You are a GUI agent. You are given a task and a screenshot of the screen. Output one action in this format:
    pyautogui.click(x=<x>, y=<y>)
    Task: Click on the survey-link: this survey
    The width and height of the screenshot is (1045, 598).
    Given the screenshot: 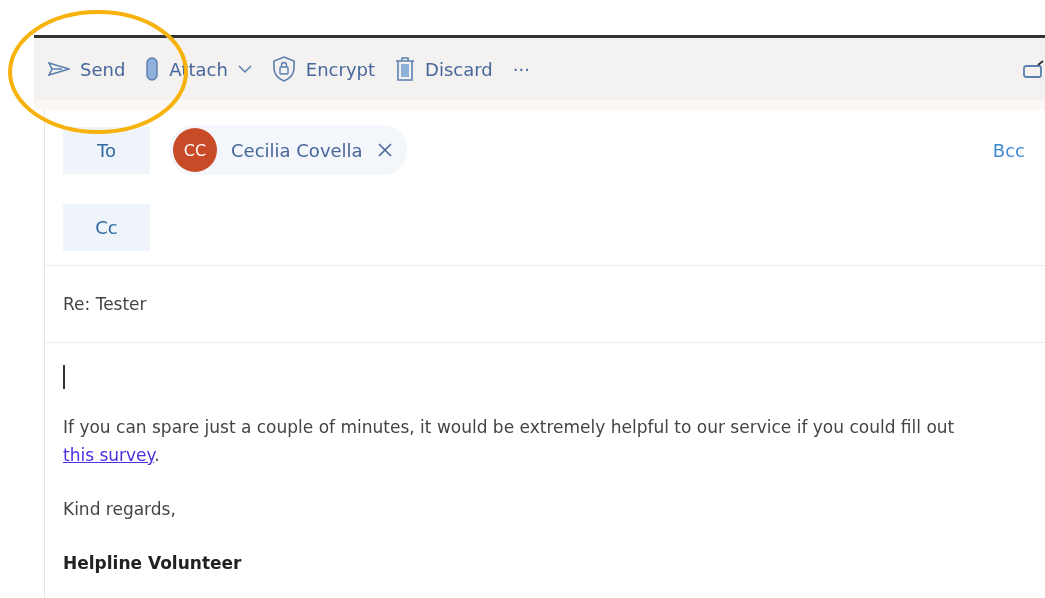 What is the action you would take?
    pyautogui.click(x=109, y=455)
    